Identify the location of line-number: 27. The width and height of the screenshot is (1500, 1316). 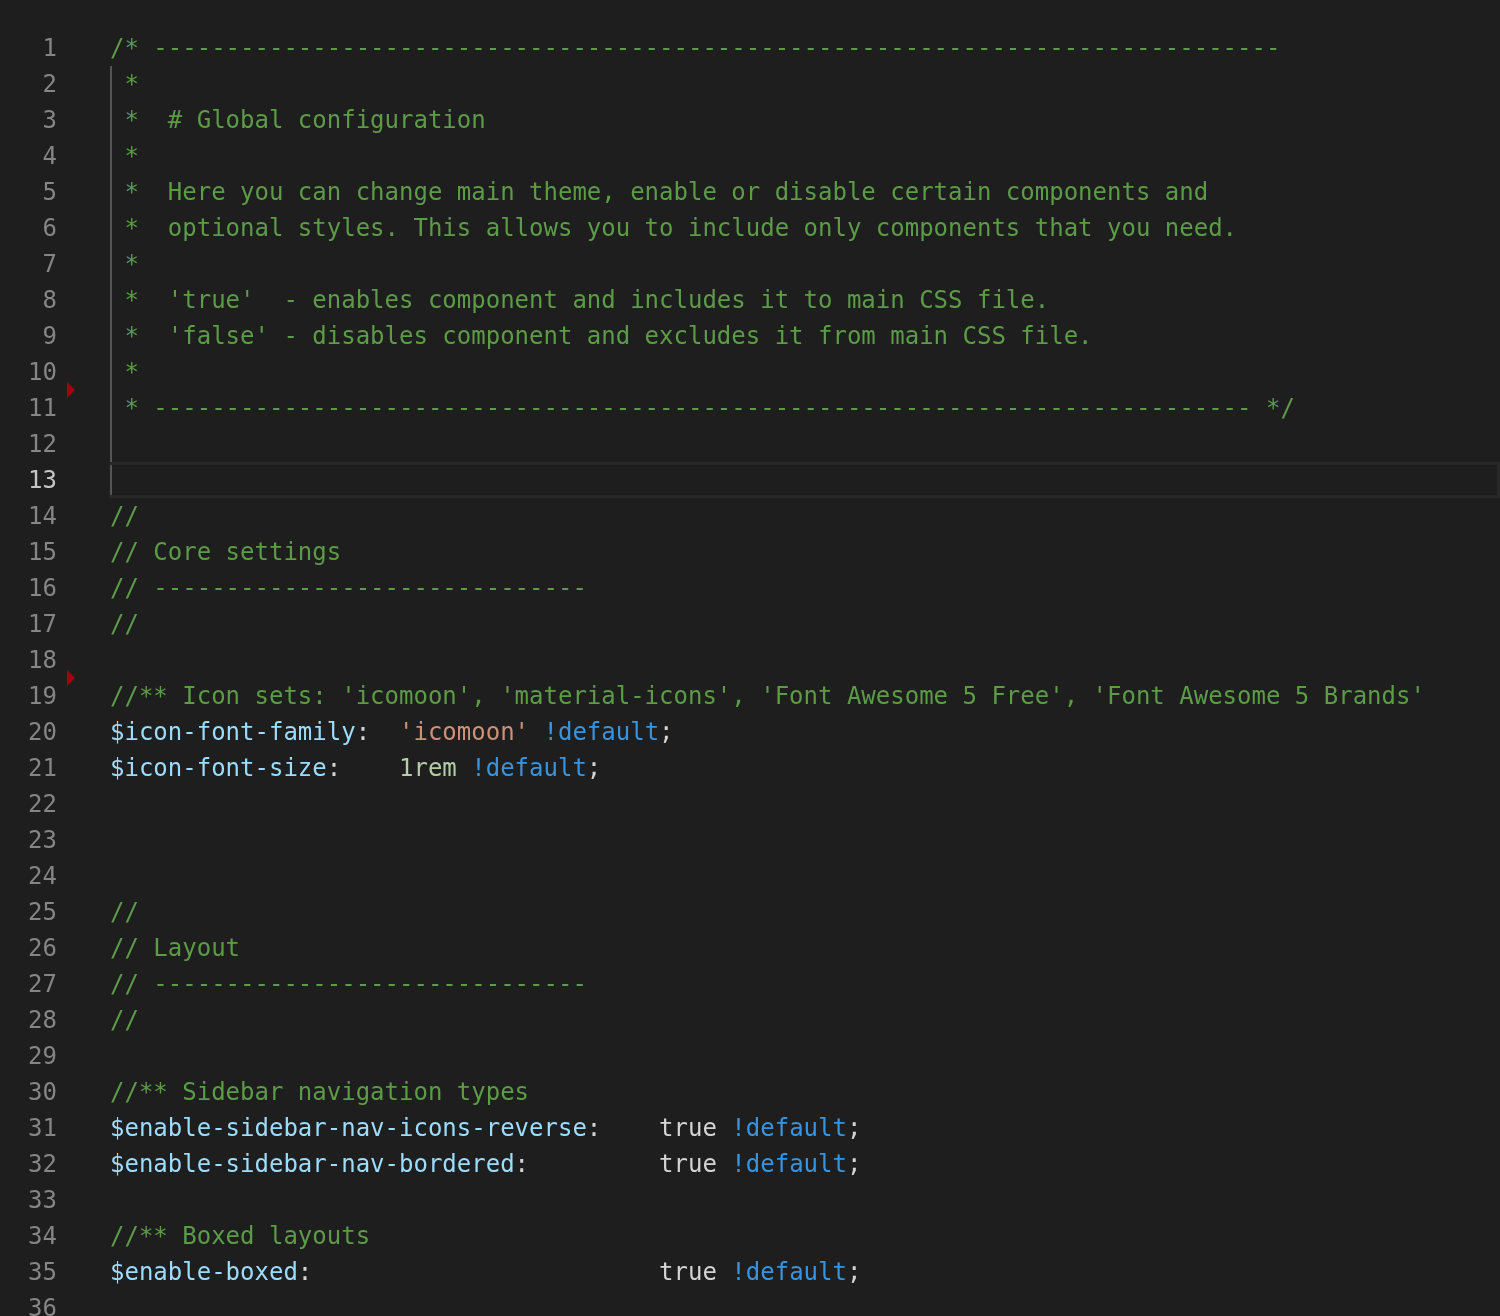
(42, 984).